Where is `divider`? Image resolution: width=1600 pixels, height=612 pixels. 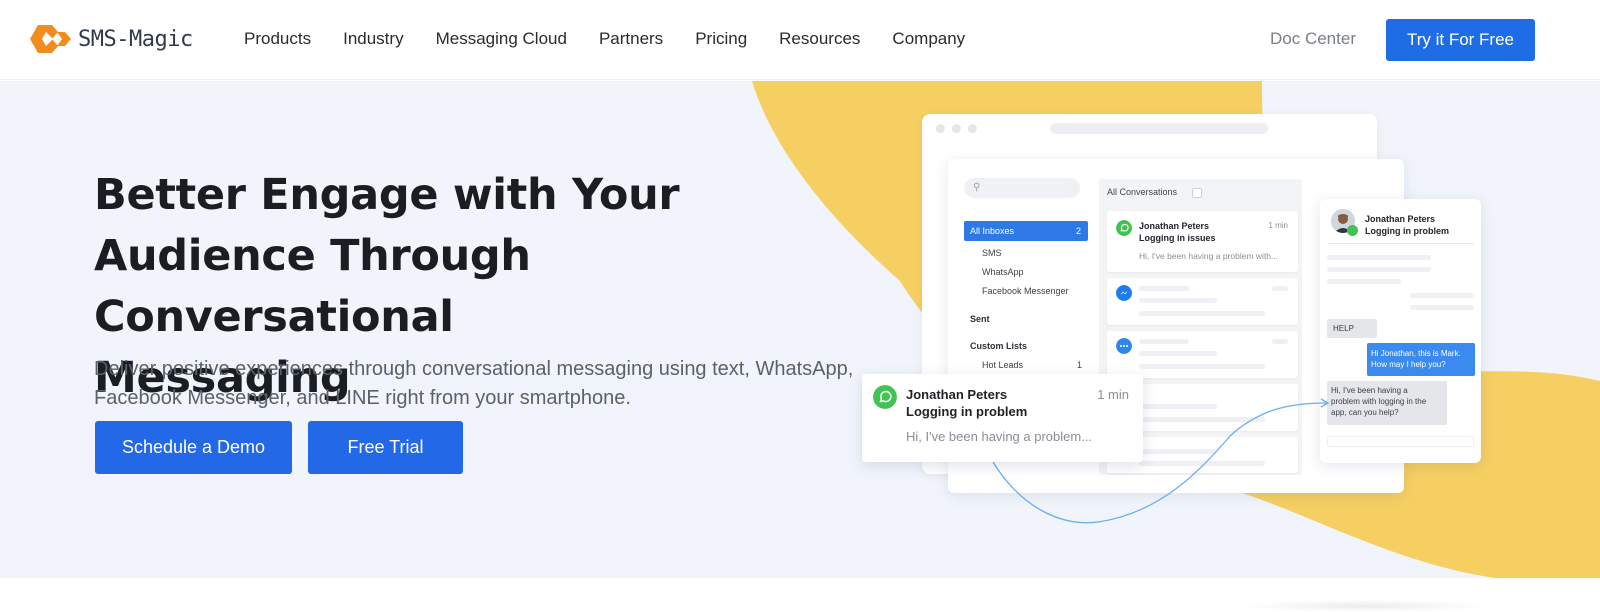 divider is located at coordinates (1401, 243).